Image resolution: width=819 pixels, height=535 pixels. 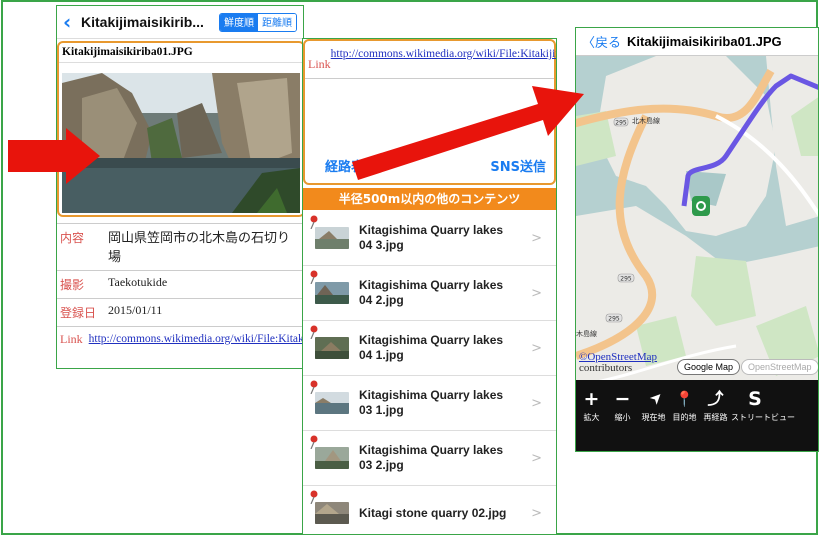 I want to click on street-view-icon: S, so click(x=755, y=399).